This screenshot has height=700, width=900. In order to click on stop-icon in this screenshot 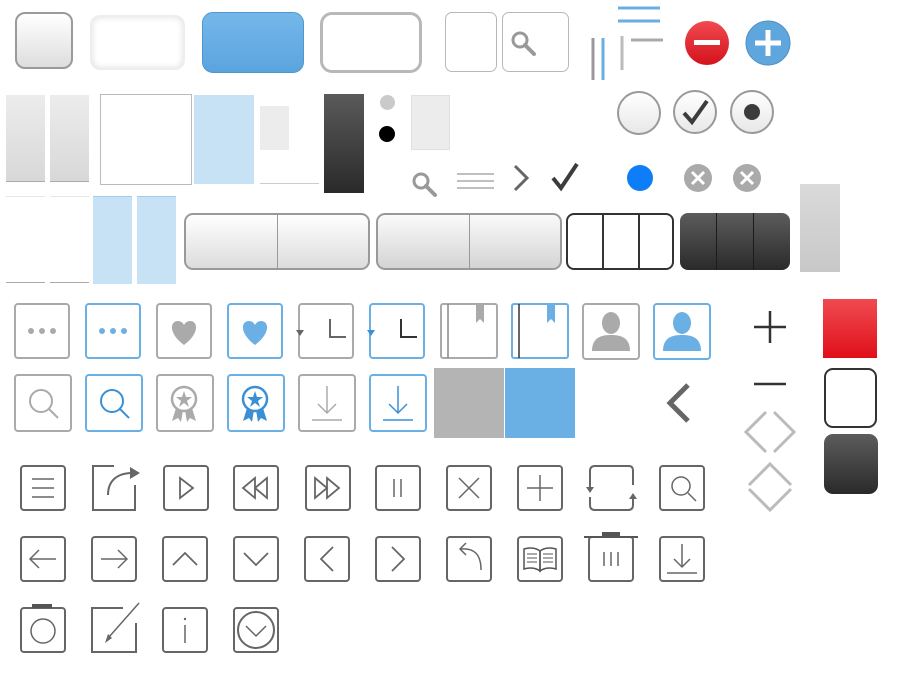, I will do `click(469, 488)`.